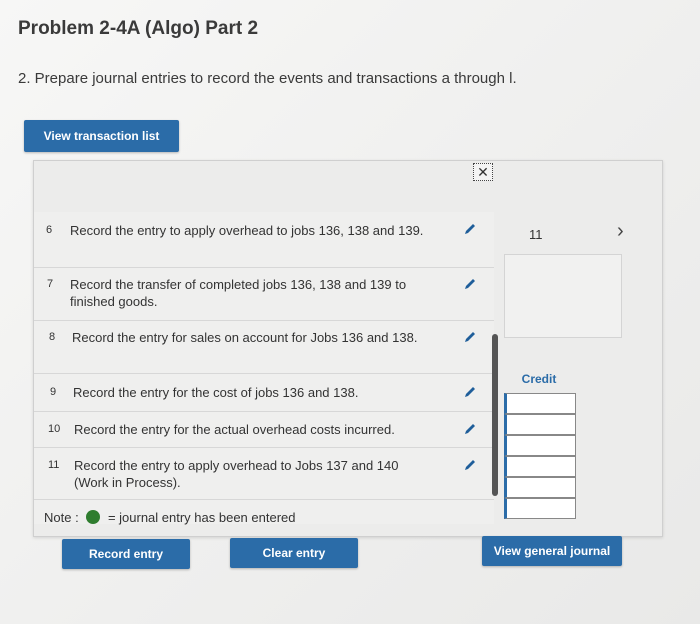  Describe the element at coordinates (50, 284) in the screenshot. I see `transaction-number: 7` at that location.